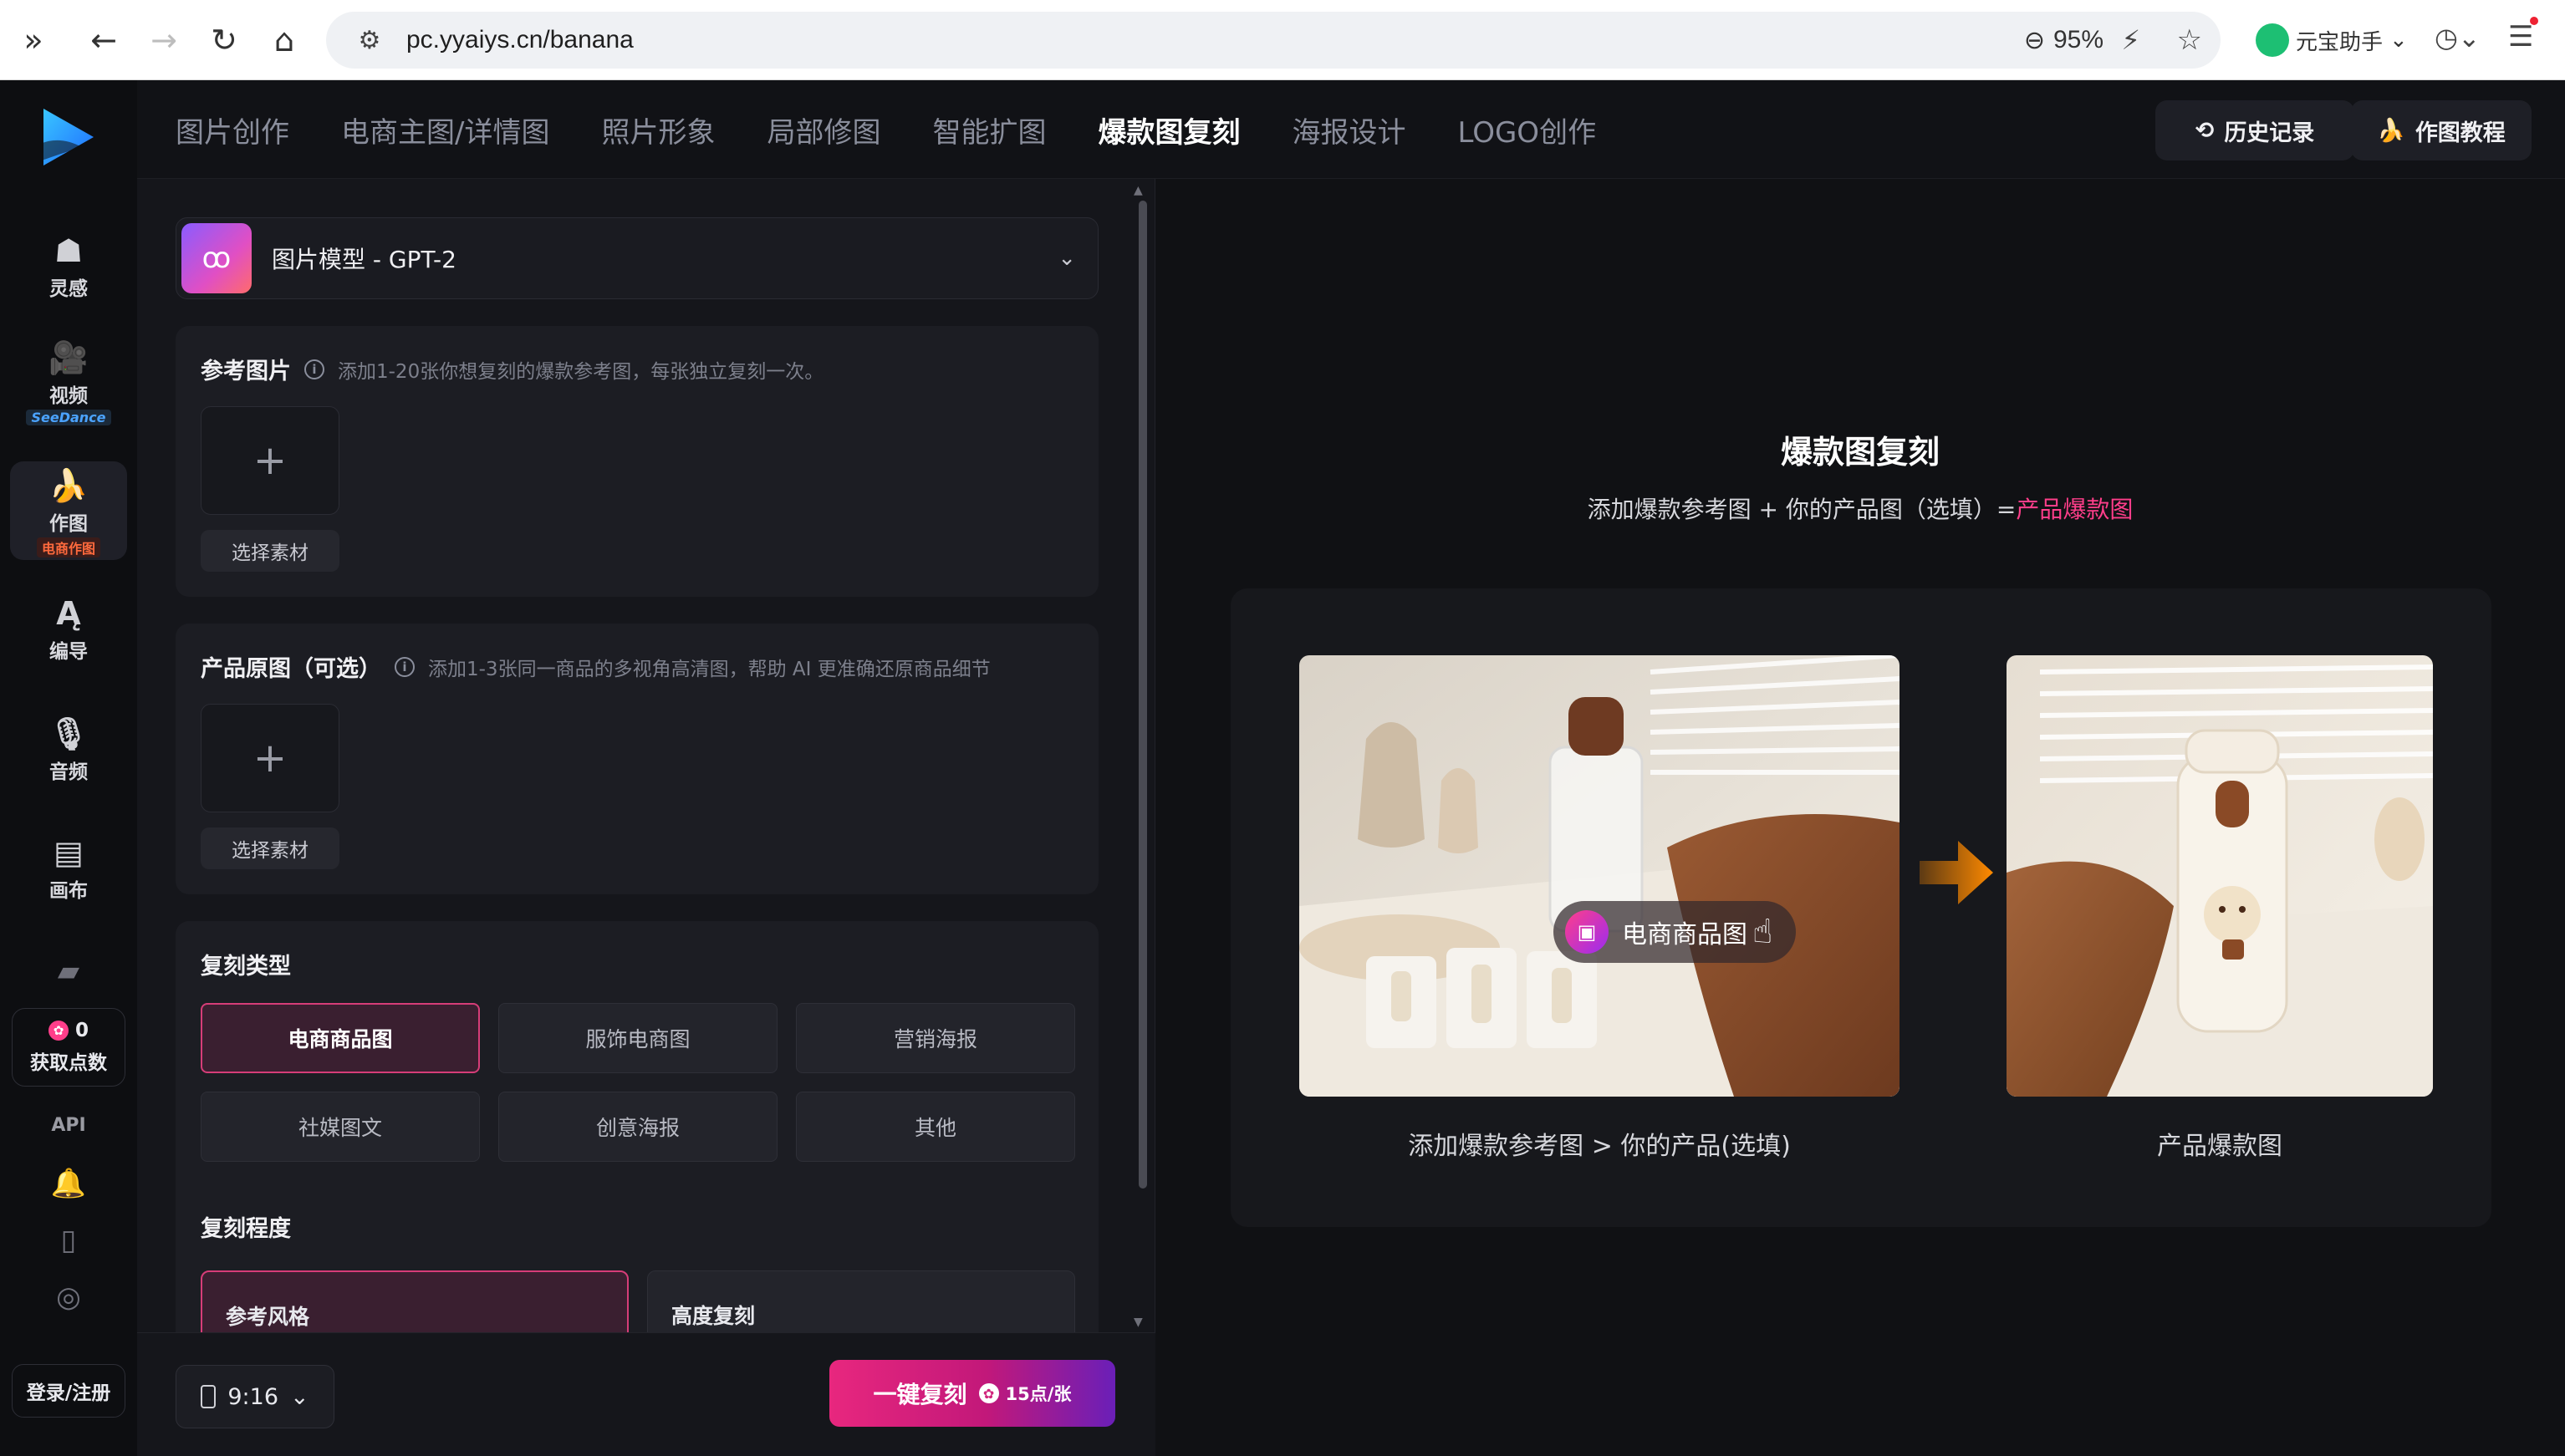 Image resolution: width=2565 pixels, height=1456 pixels. I want to click on tab-ecommerce-main: 电商主图/详情图, so click(445, 129).